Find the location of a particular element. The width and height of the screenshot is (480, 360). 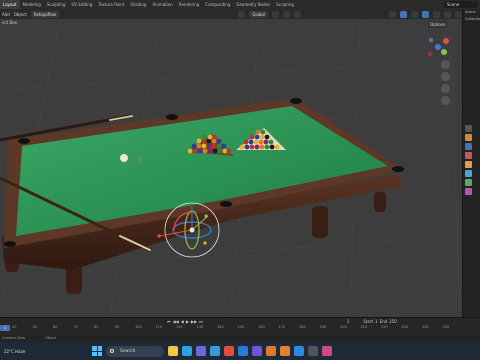

timeline-tick: 160 is located at coordinates (261, 327).